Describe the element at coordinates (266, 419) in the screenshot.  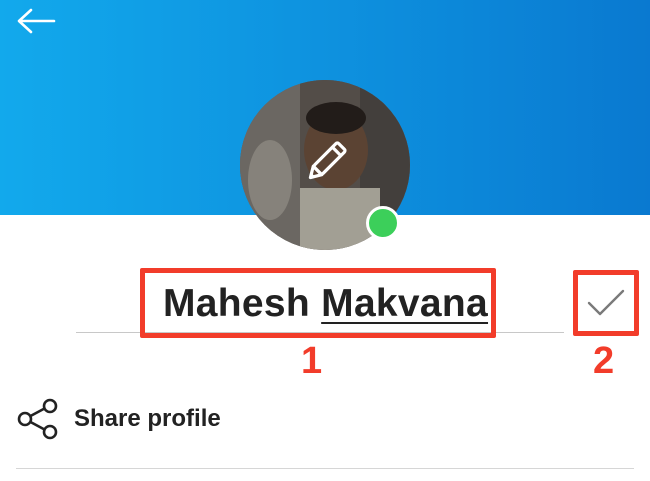
I see `share-profile-button: Share profile` at that location.